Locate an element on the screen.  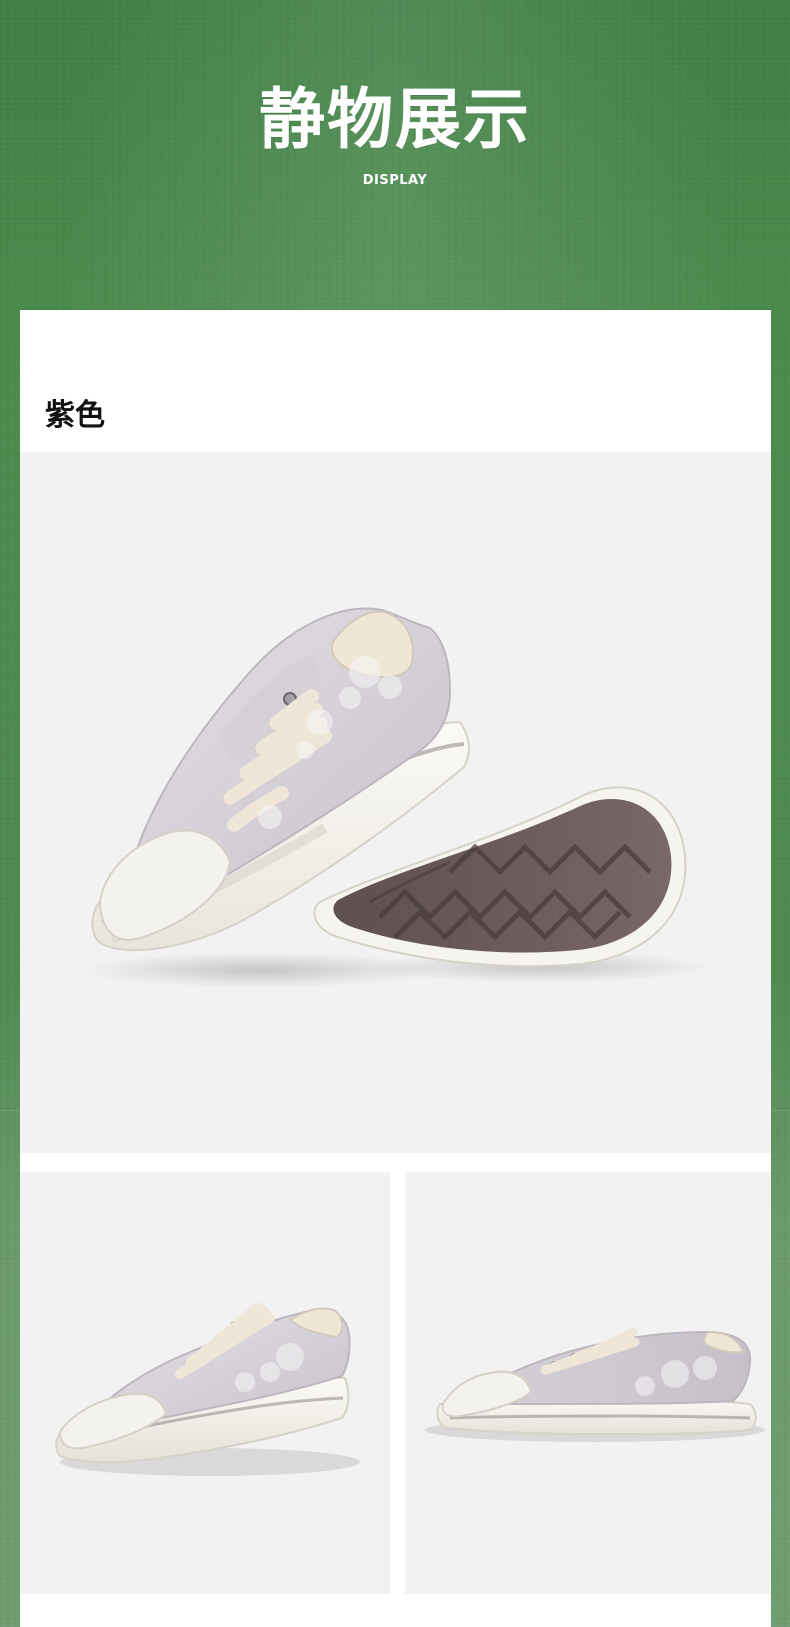
sneaker-angled-photo-icon is located at coordinates (207, 1389).